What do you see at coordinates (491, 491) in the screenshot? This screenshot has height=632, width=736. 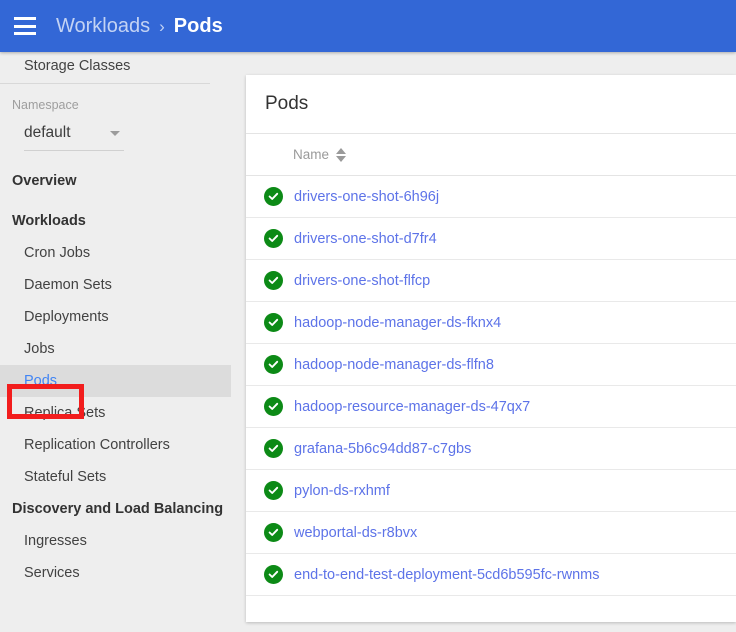 I see `table-row: pylon-ds-rxhmf` at bounding box center [491, 491].